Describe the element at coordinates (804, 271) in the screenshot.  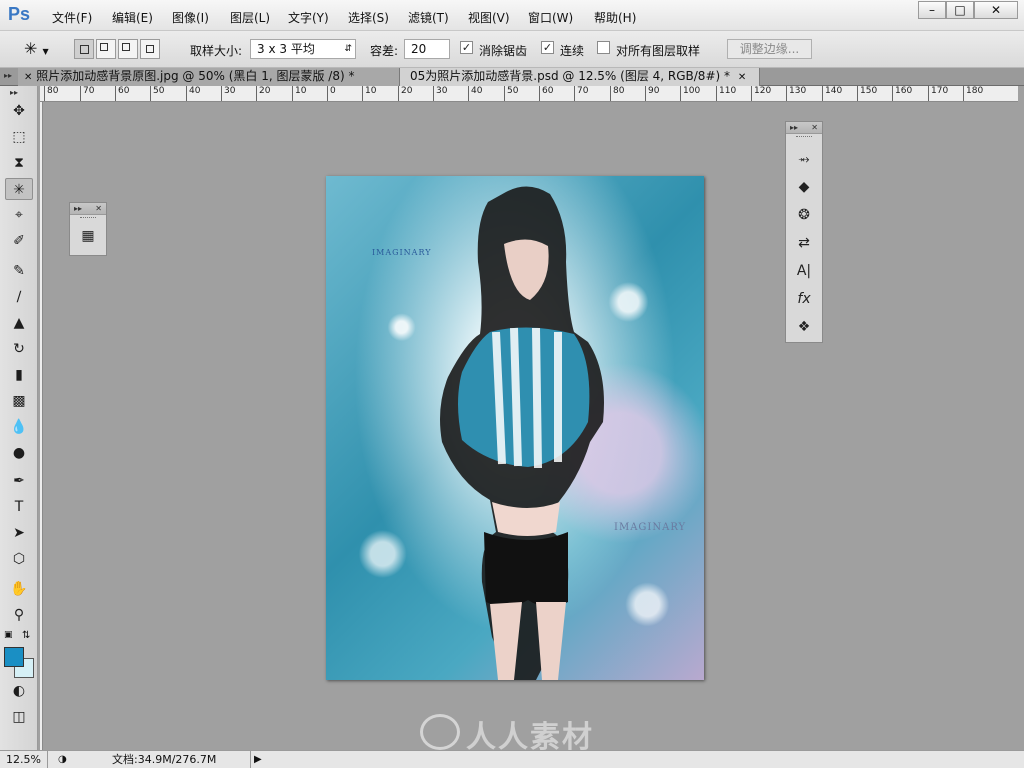
I see `character-icon: A|` at that location.